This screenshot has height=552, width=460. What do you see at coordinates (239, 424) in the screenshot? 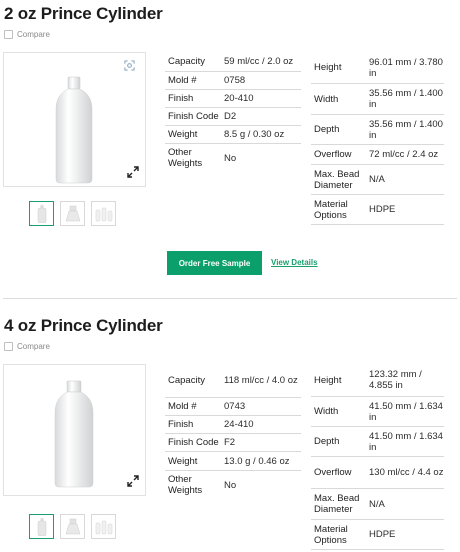
I see `spec-value: 24-410` at bounding box center [239, 424].